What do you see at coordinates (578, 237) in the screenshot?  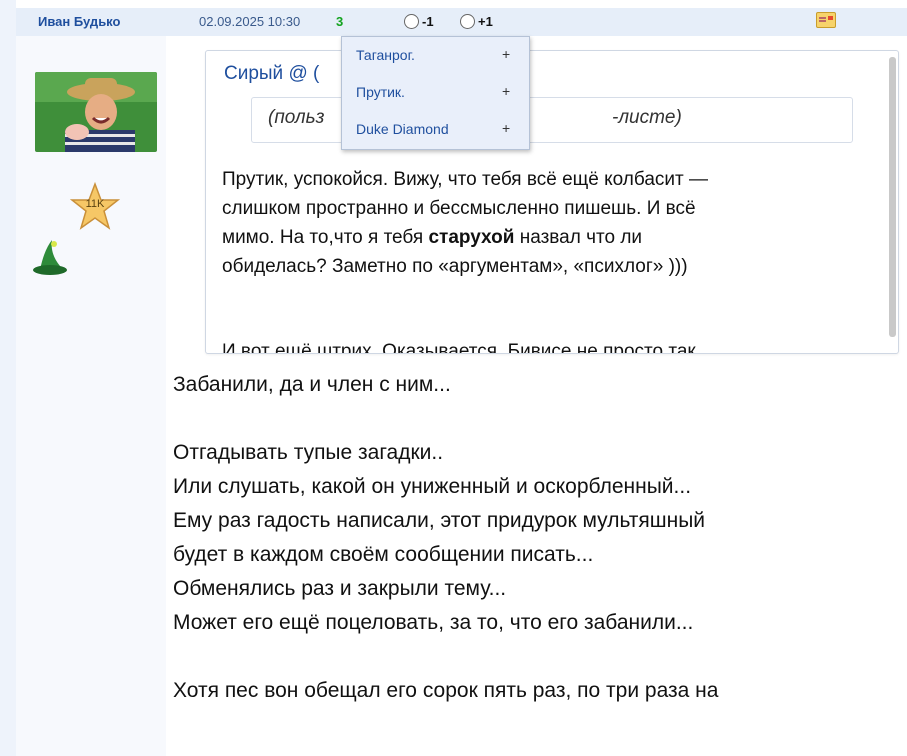 I see `quote-line-part: назвал что ли` at bounding box center [578, 237].